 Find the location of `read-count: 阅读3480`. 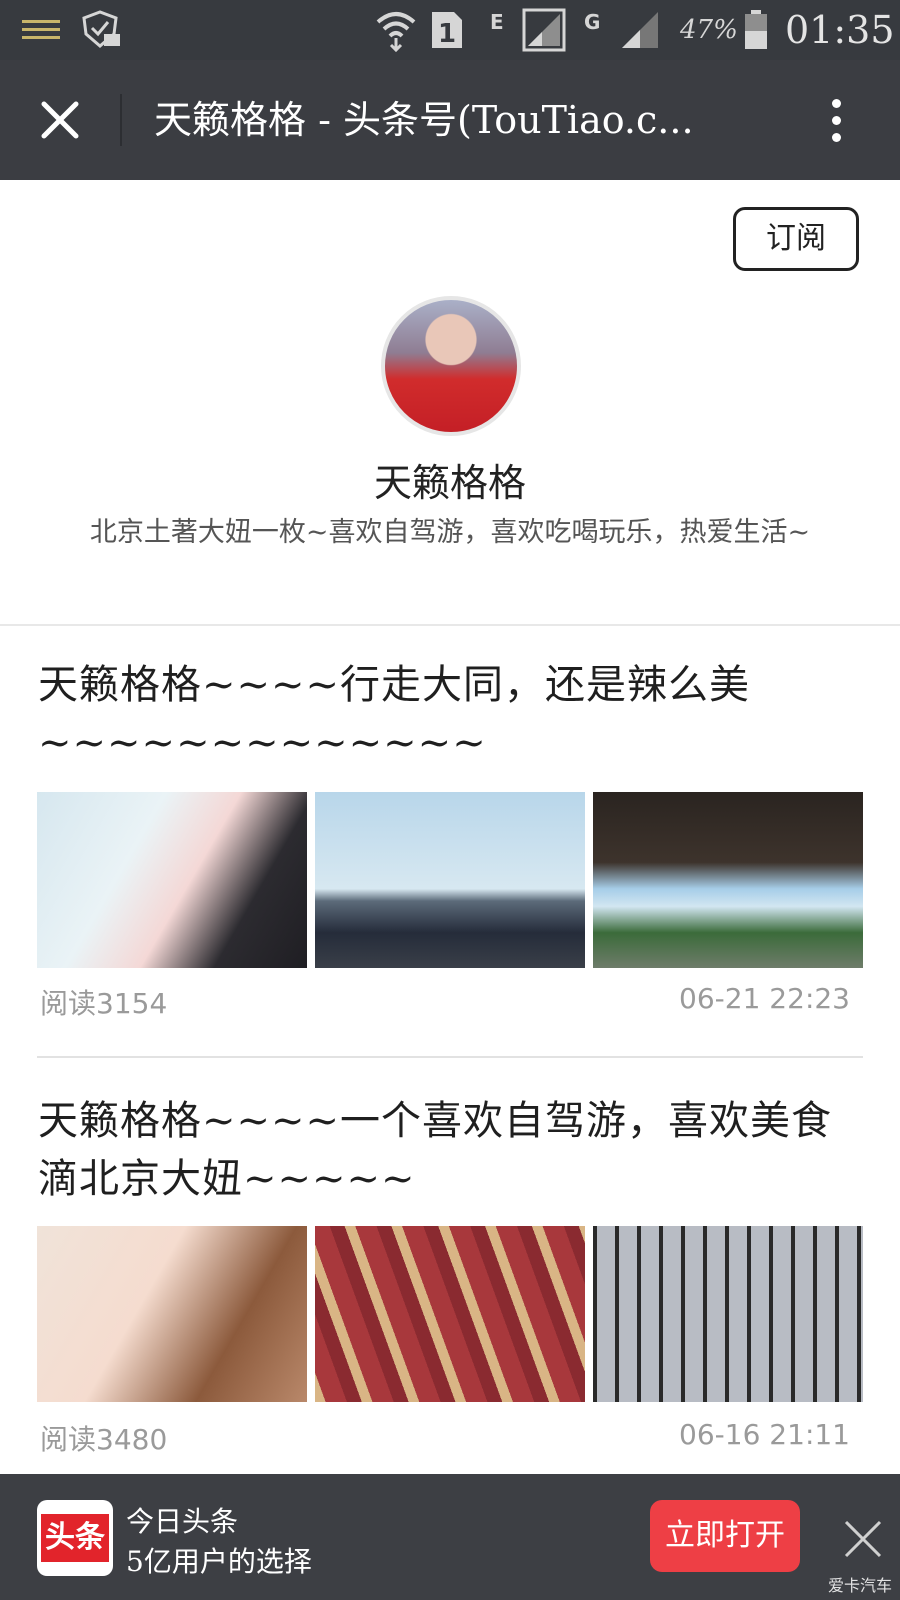

read-count: 阅读3480 is located at coordinates (104, 1439).